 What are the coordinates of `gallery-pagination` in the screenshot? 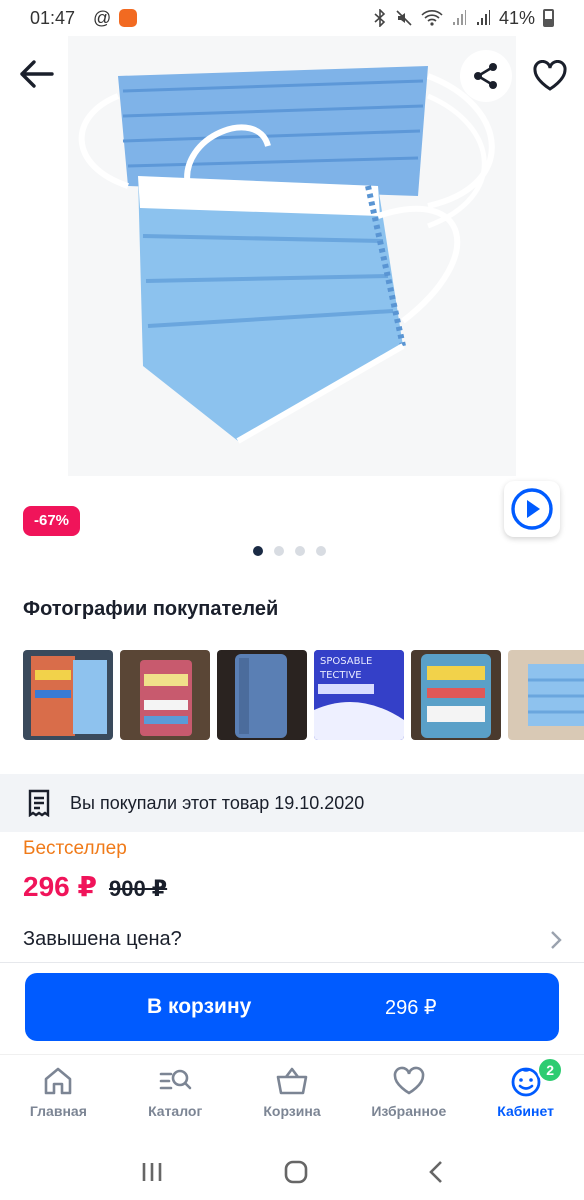 It's located at (289, 551).